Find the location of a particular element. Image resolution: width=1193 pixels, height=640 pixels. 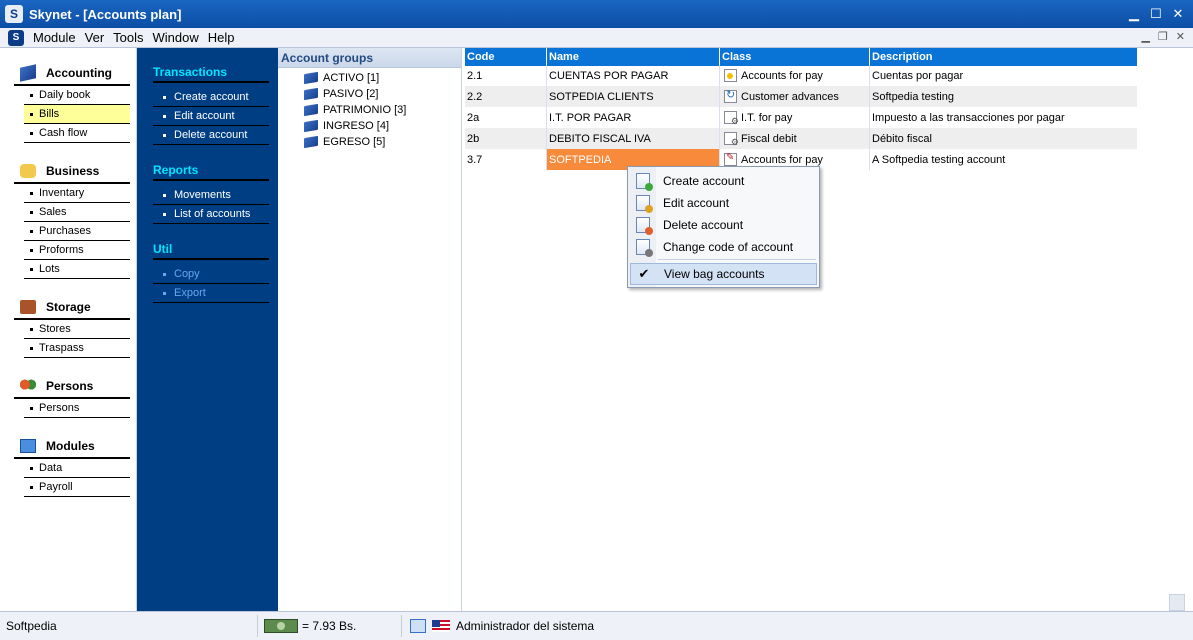

ctx-view-bag-accounts: ✔ View bag accounts is located at coordinates (723, 274).